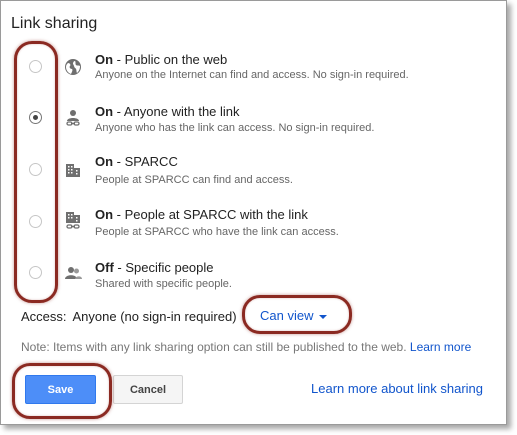 The width and height of the screenshot is (517, 435). What do you see at coordinates (194, 180) in the screenshot?
I see `option-description: People at SPARCC can find and access.` at bounding box center [194, 180].